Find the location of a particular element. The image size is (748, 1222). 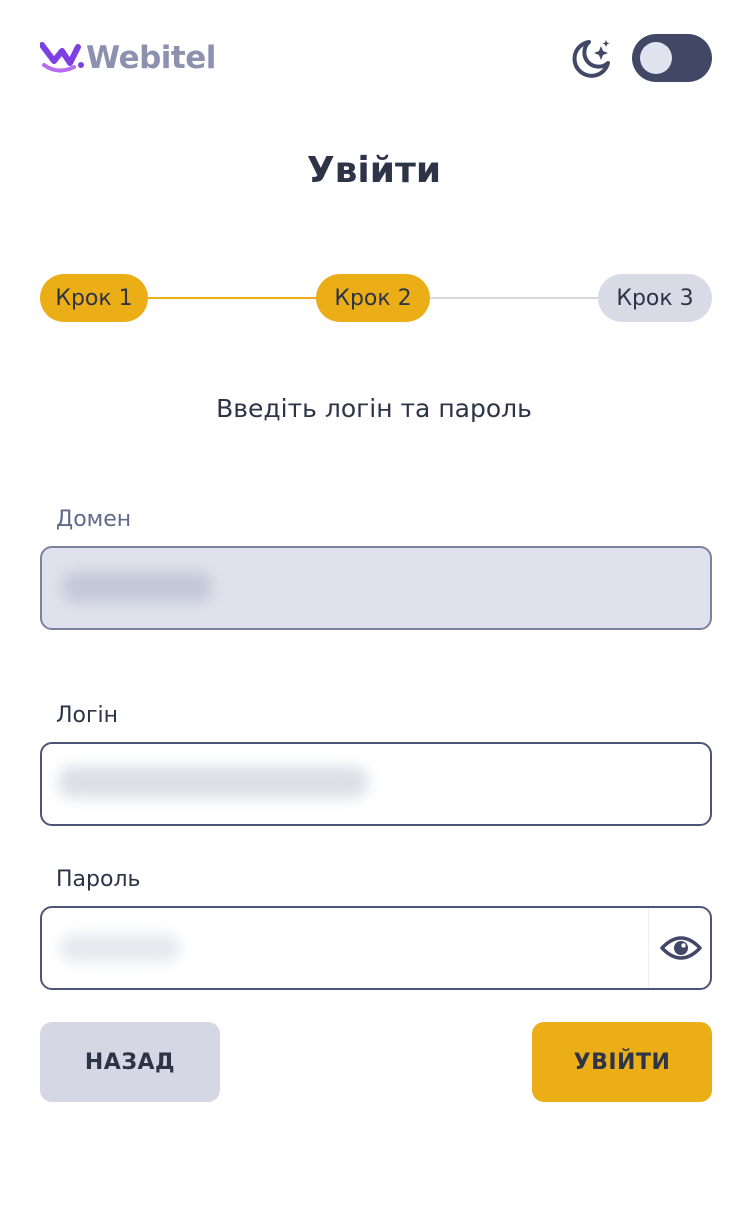

moon-stars-icon is located at coordinates (592, 58).